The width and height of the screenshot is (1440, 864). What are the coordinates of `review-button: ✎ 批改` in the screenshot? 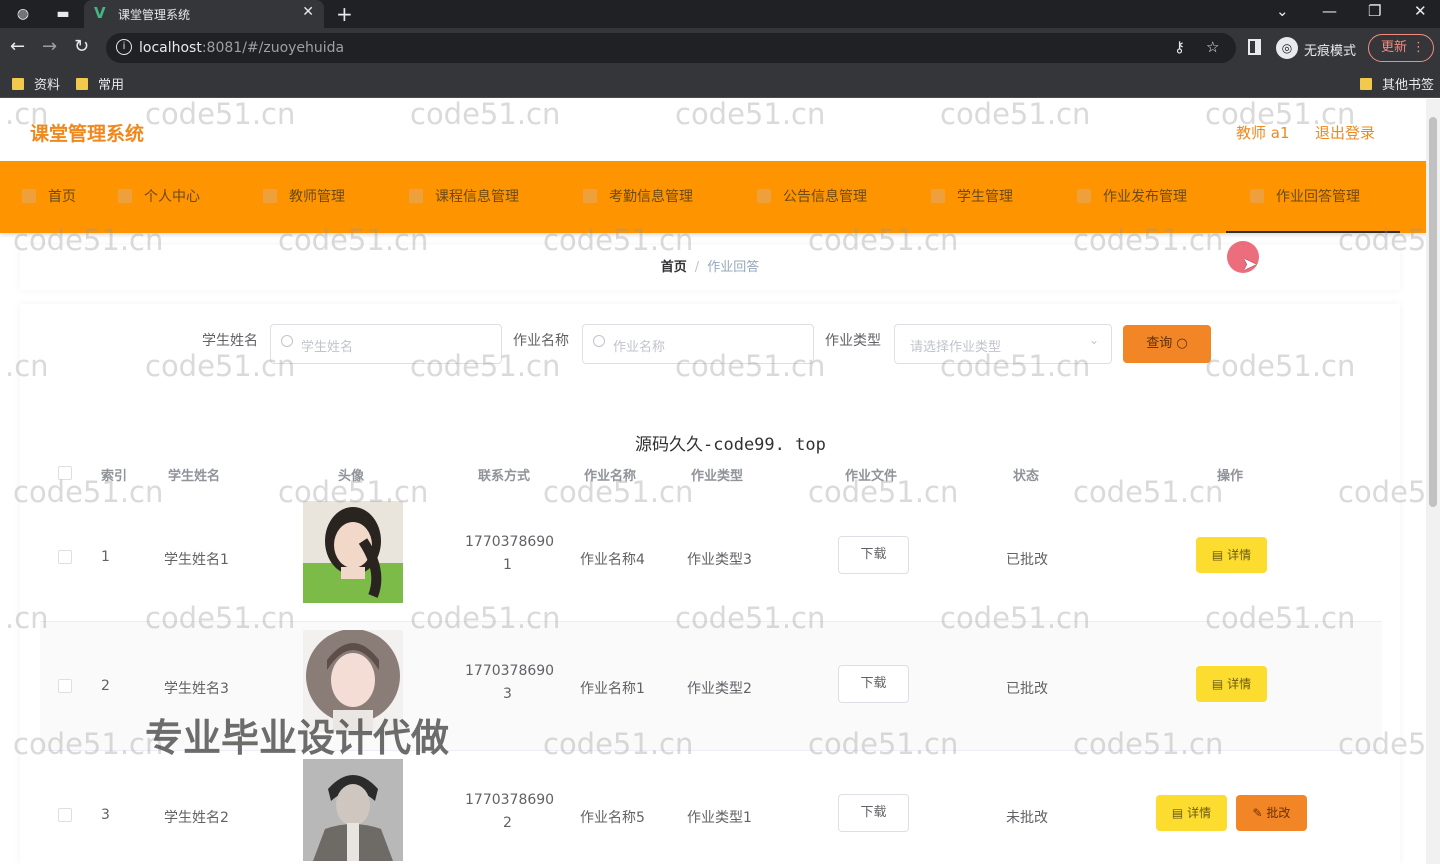 It's located at (1271, 813).